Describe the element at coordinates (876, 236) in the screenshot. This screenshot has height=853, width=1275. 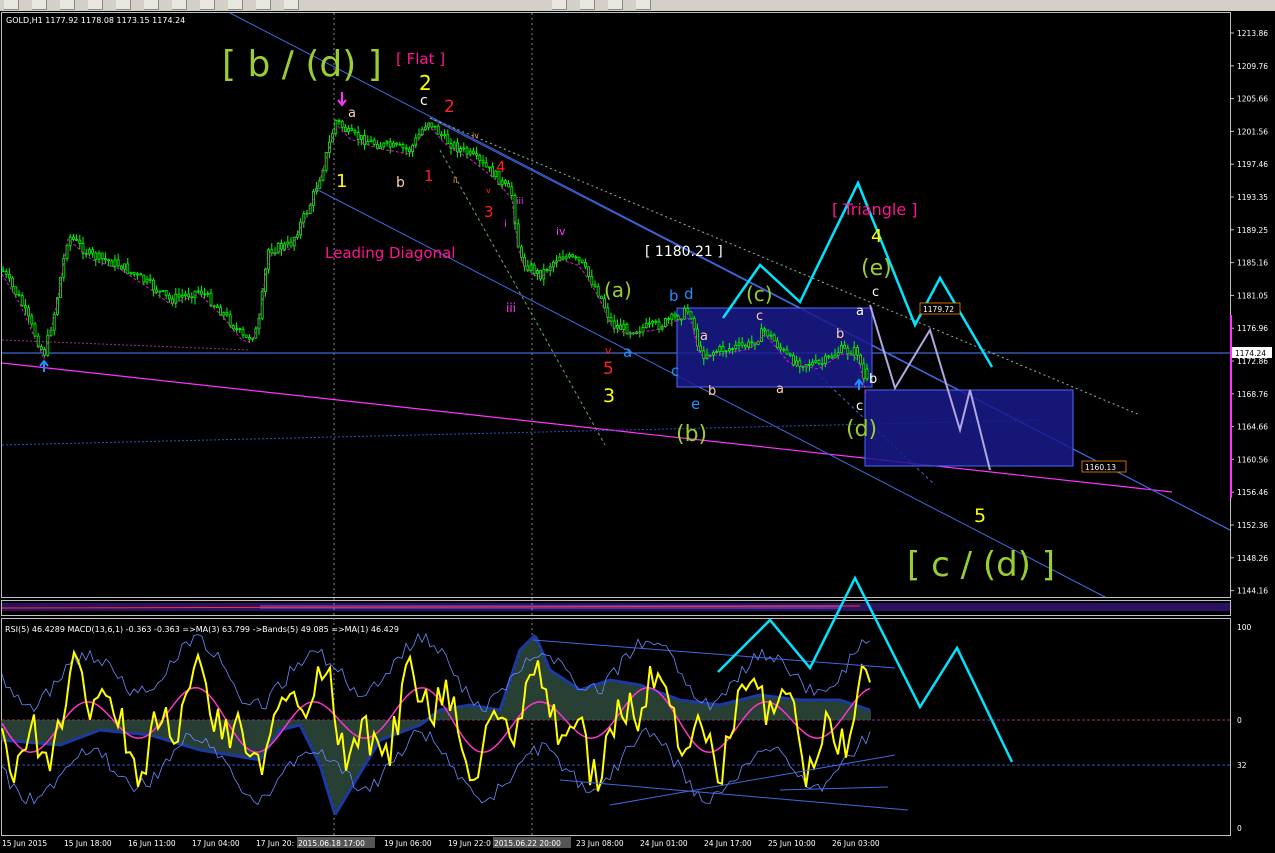
I see `wave-label-4-yellow: 4` at that location.